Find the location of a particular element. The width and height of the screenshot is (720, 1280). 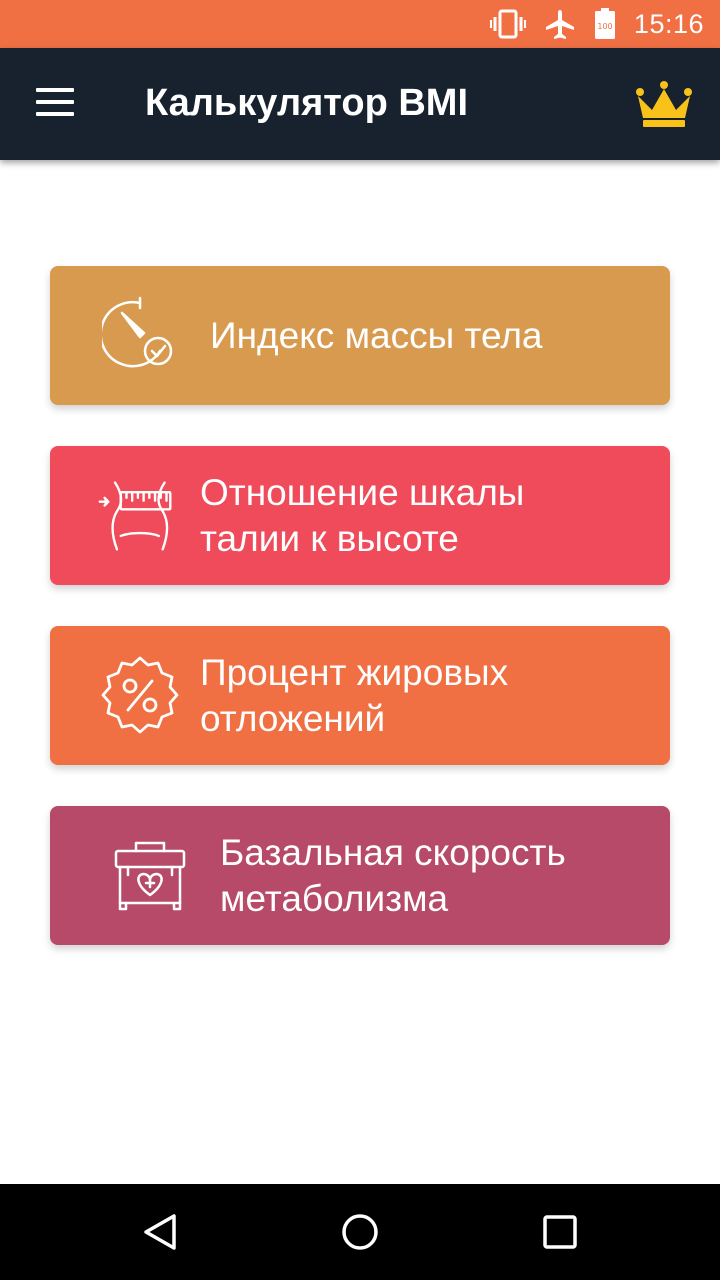

hamburger-menu-icon is located at coordinates (56, 103).